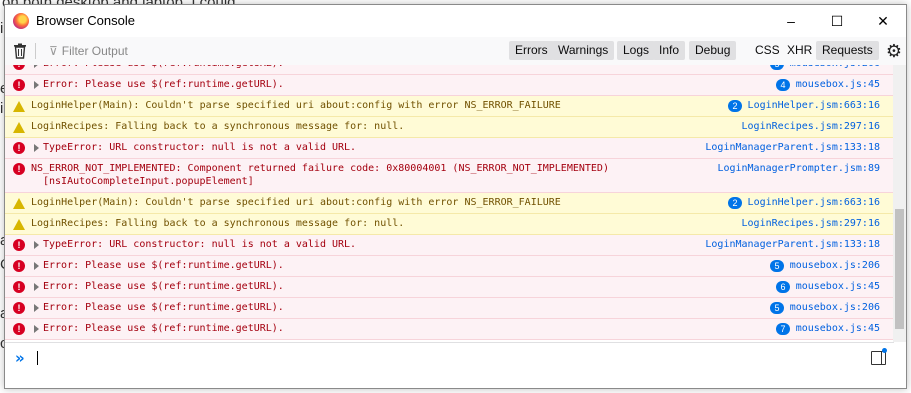  What do you see at coordinates (713, 50) in the screenshot?
I see `filter-debug-button: Debug` at bounding box center [713, 50].